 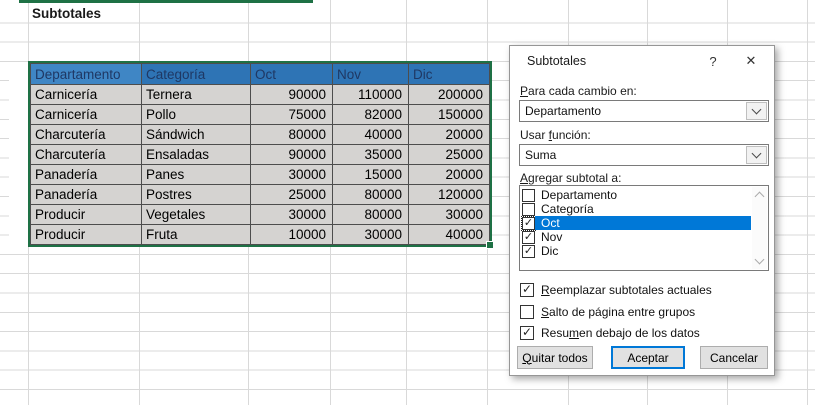 What do you see at coordinates (636, 237) in the screenshot?
I see `subtotal-list-item: ✓ Nov` at bounding box center [636, 237].